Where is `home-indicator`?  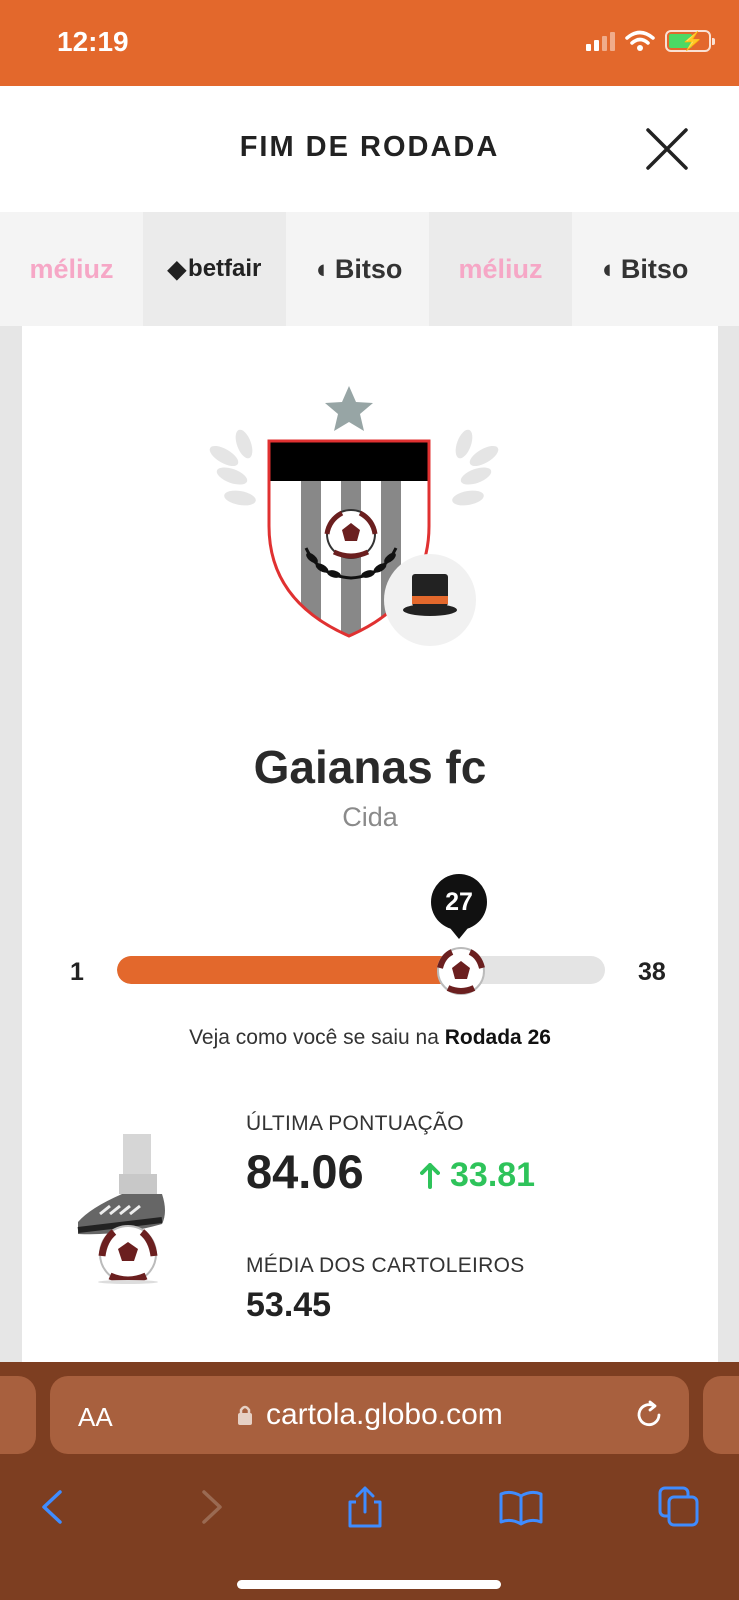
home-indicator is located at coordinates (369, 1584).